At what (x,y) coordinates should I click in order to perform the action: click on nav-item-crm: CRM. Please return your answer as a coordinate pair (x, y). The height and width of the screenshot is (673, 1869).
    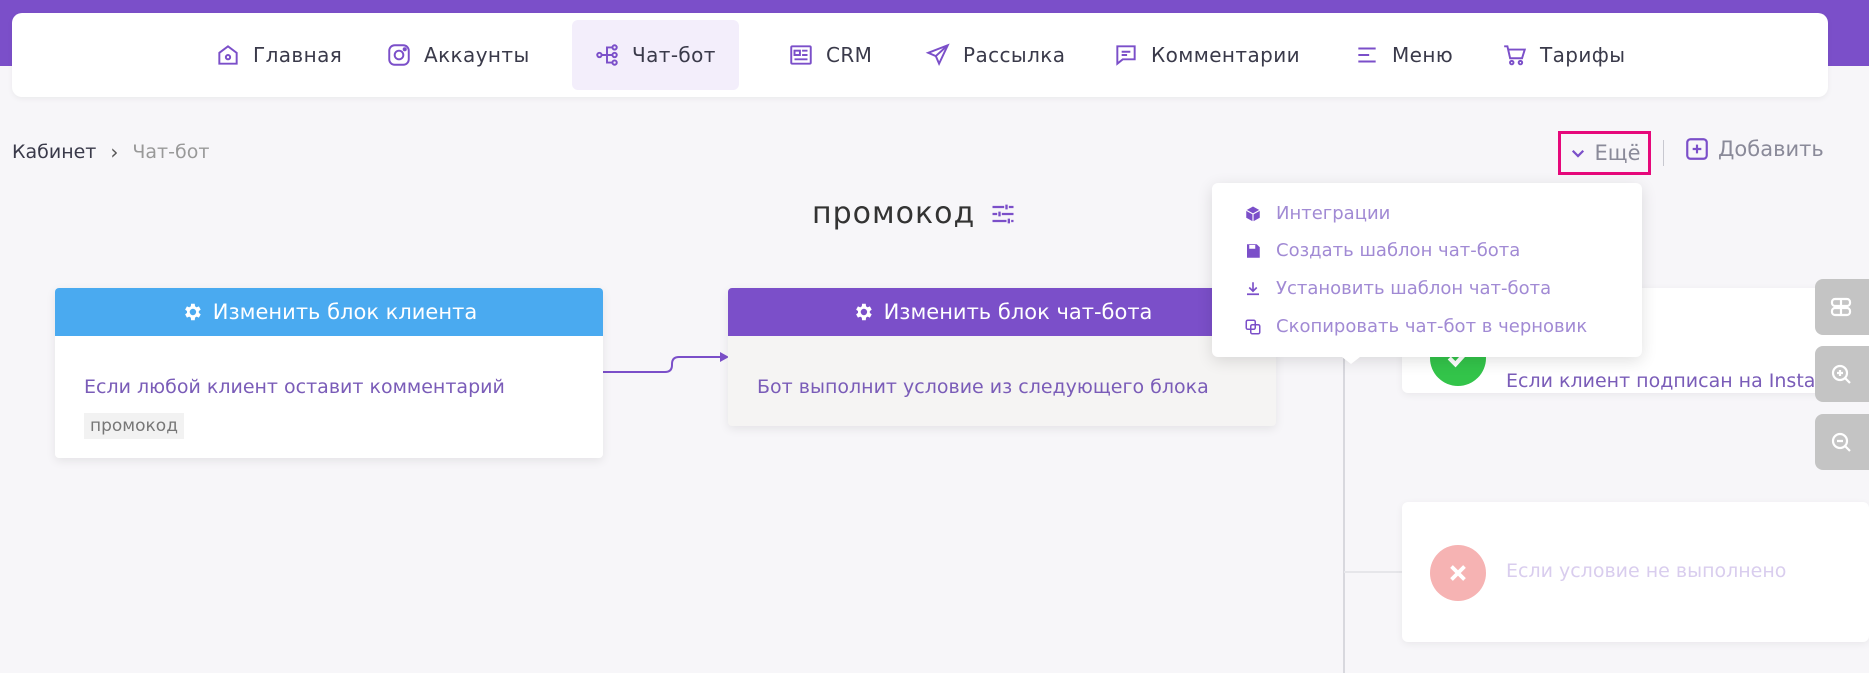
    Looking at the image, I should click on (830, 55).